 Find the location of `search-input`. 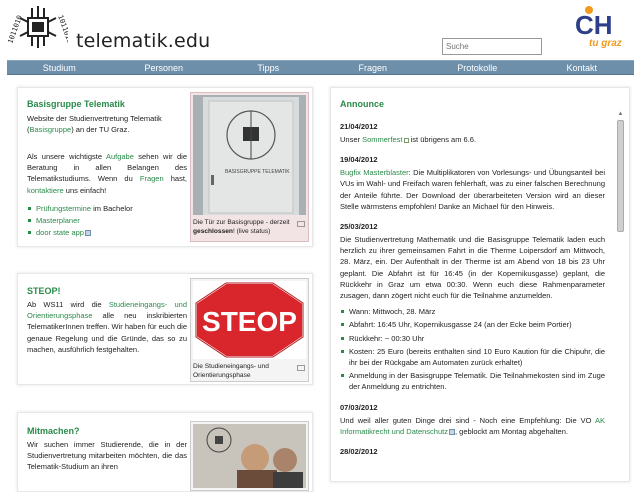

search-input is located at coordinates (492, 46).